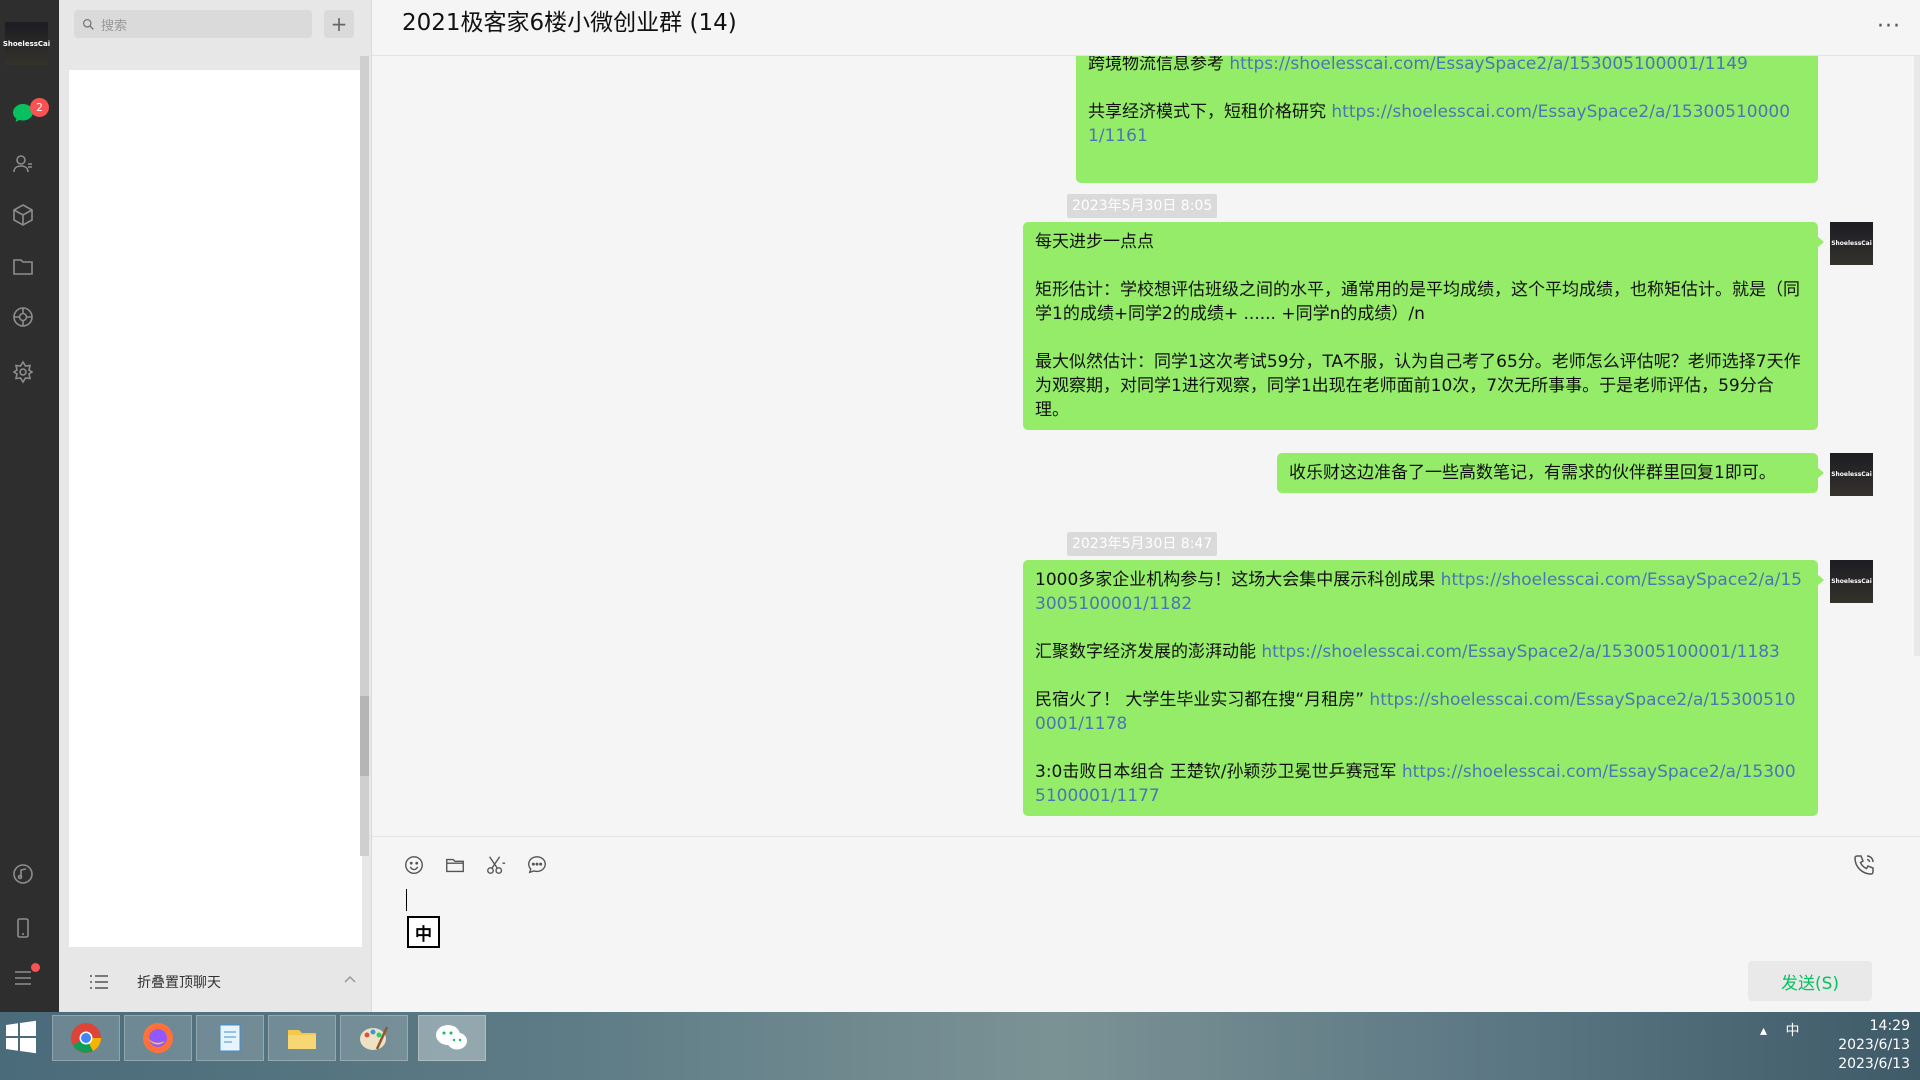 This screenshot has width=1920, height=1080. What do you see at coordinates (23, 372) in the screenshot?
I see `miniprogram-icon` at bounding box center [23, 372].